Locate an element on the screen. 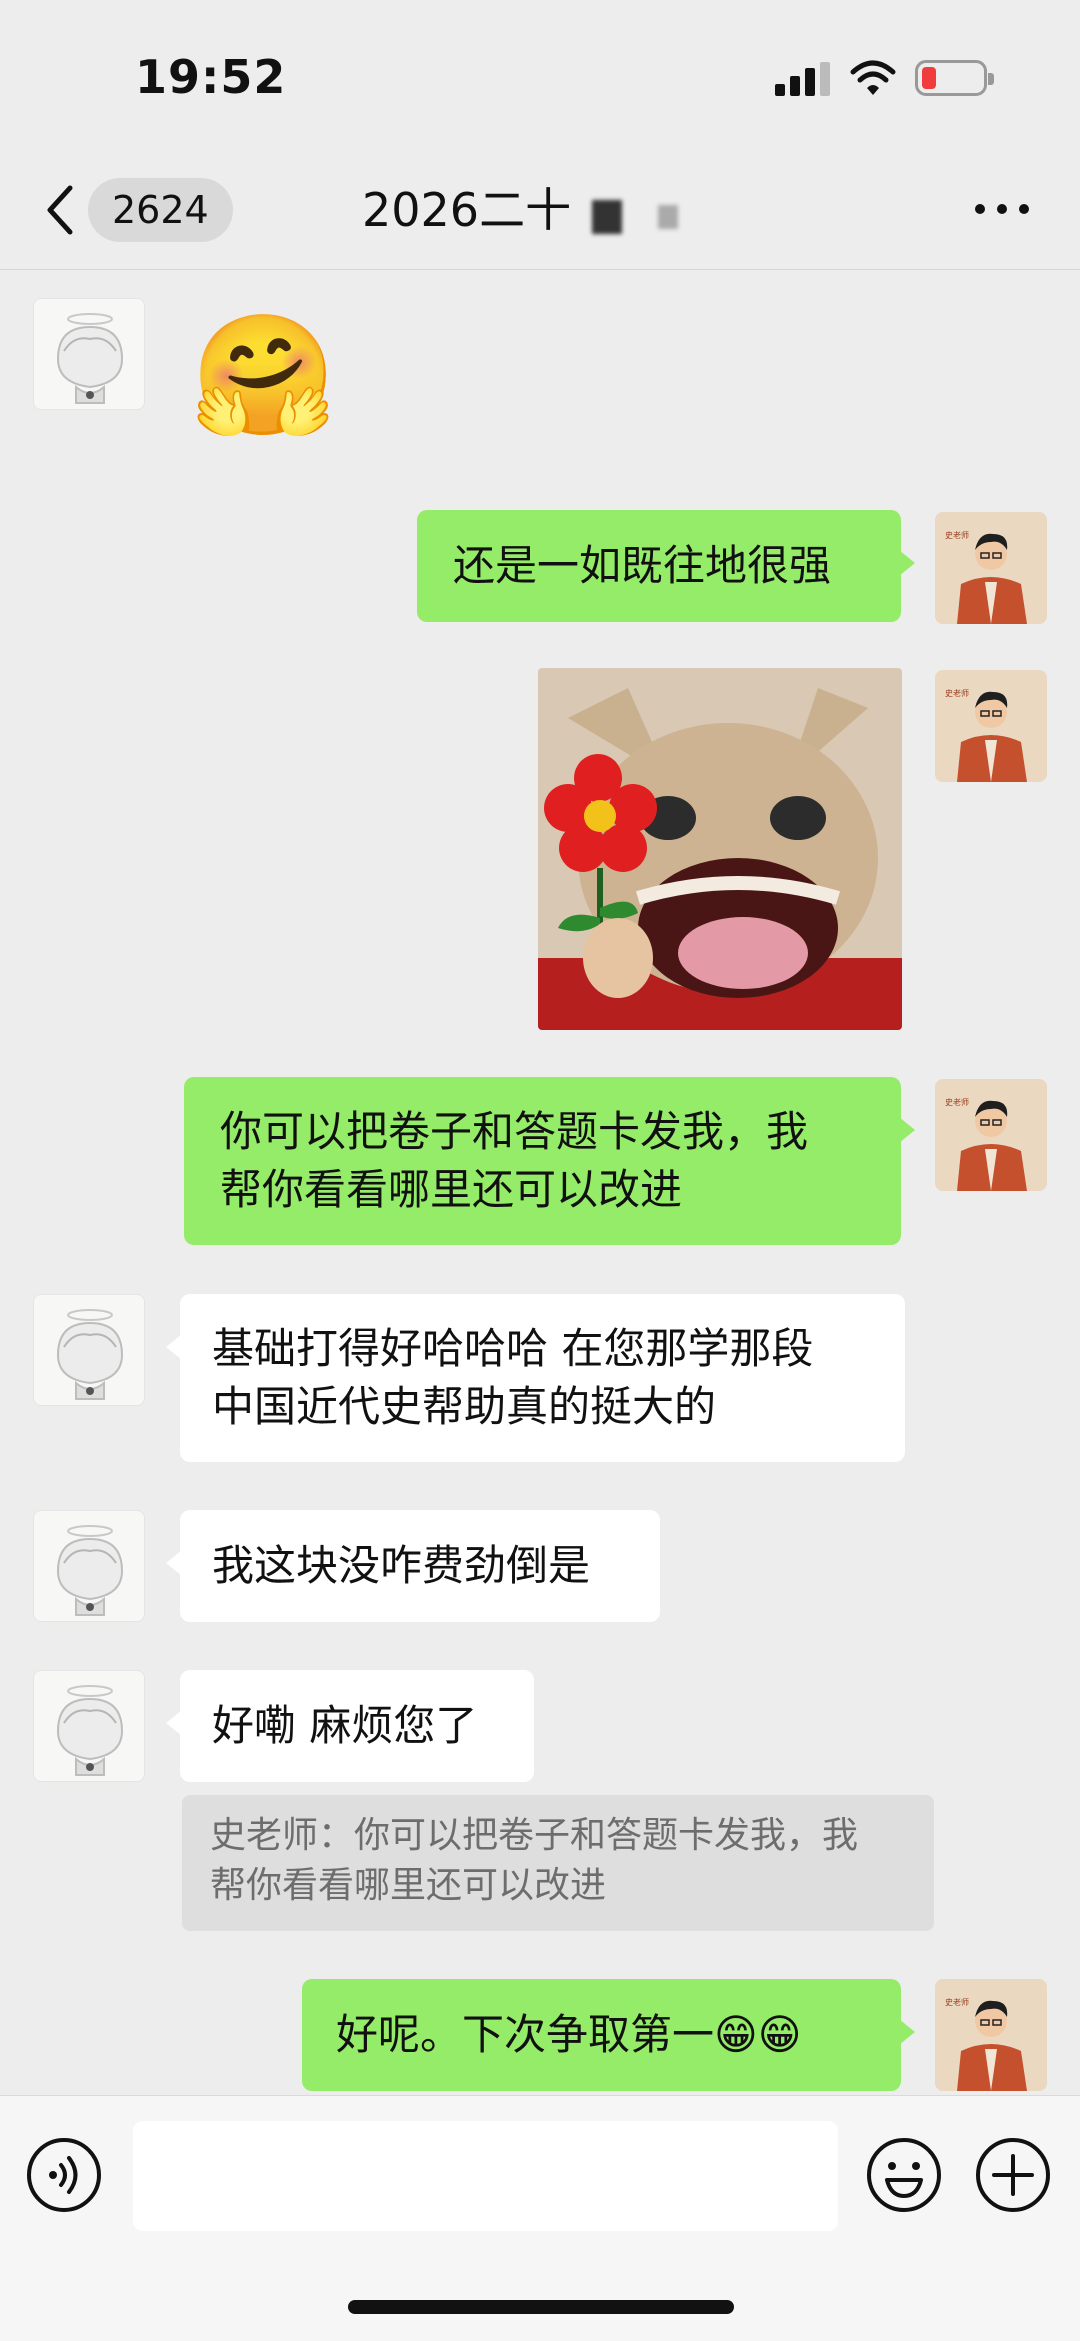 This screenshot has width=1080, height=2341. quote-text-line: 帮你看看哪里还可以改进 is located at coordinates (408, 1885).